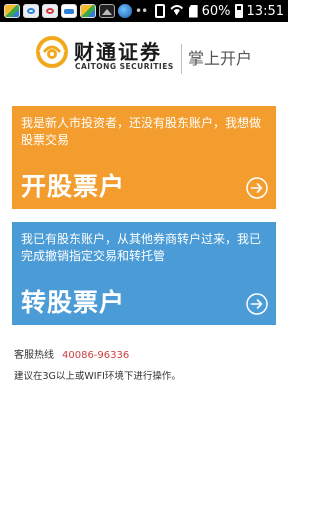 This screenshot has width=320, height=512. I want to click on more-notifications-icon: ••, so click(141, 11).